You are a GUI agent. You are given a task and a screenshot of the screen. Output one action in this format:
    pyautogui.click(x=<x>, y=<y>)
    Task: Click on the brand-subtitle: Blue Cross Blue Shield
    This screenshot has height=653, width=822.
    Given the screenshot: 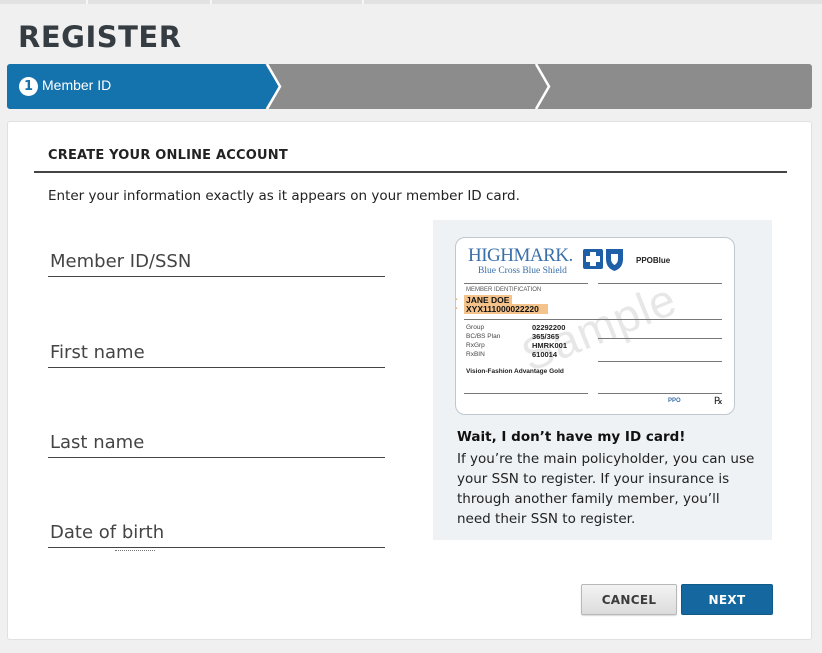 What is the action you would take?
    pyautogui.click(x=522, y=271)
    